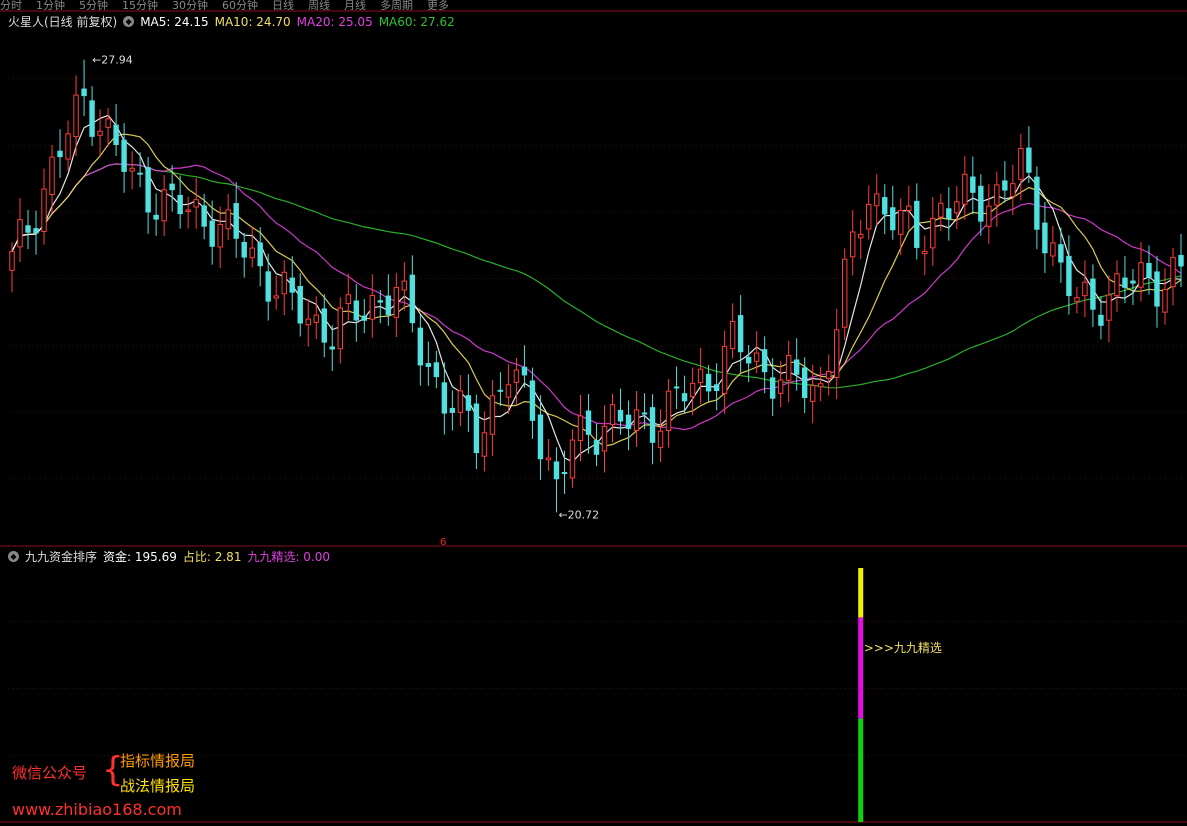  Describe the element at coordinates (97, 809) in the screenshot. I see `watermark-url: www.zhibiao168.com` at that location.